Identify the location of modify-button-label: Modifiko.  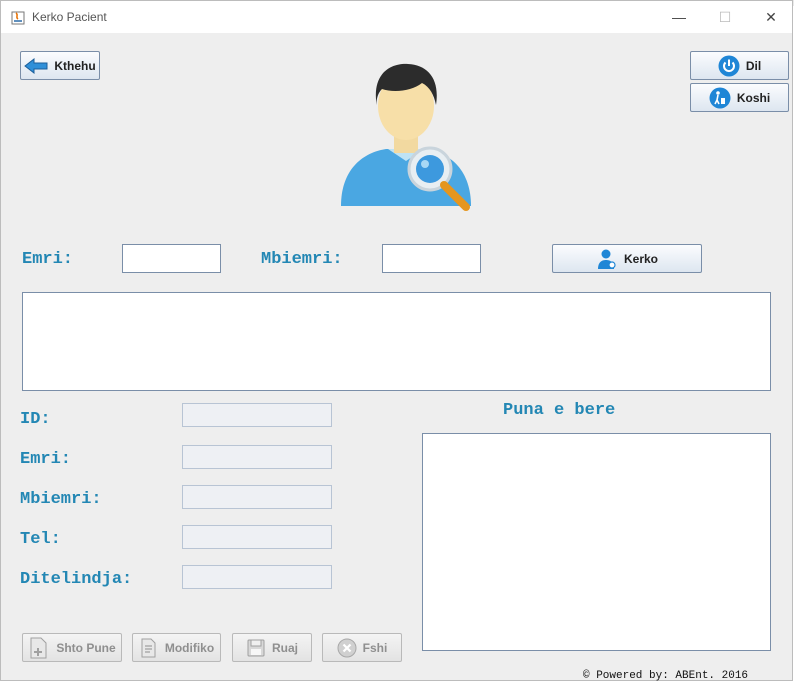
(189, 647).